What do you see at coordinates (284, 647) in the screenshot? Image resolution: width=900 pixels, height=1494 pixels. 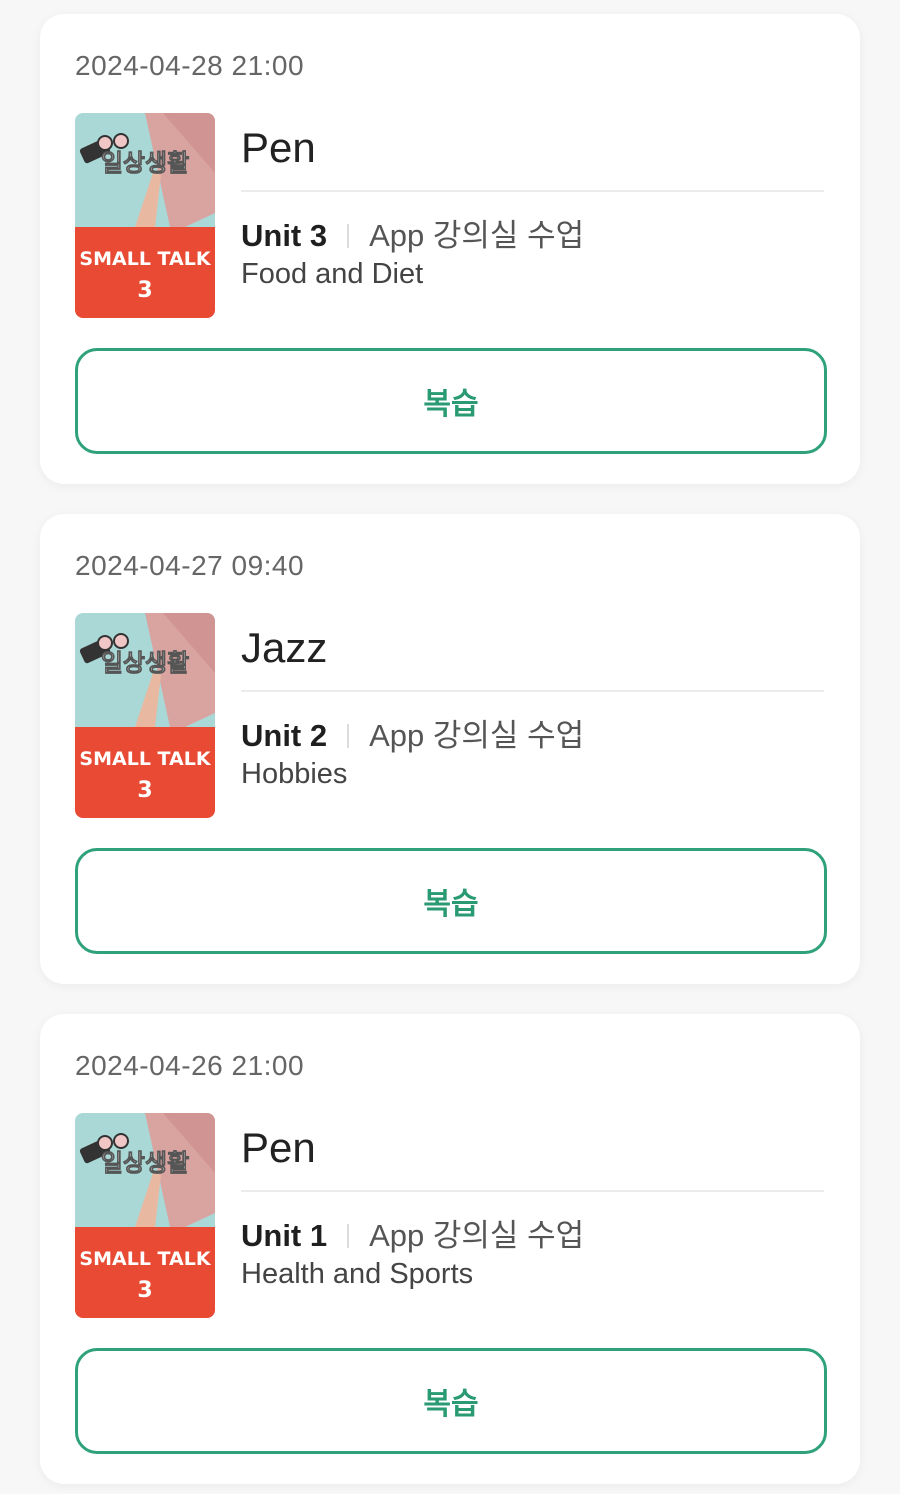 I see `teacher-name: Jazz` at bounding box center [284, 647].